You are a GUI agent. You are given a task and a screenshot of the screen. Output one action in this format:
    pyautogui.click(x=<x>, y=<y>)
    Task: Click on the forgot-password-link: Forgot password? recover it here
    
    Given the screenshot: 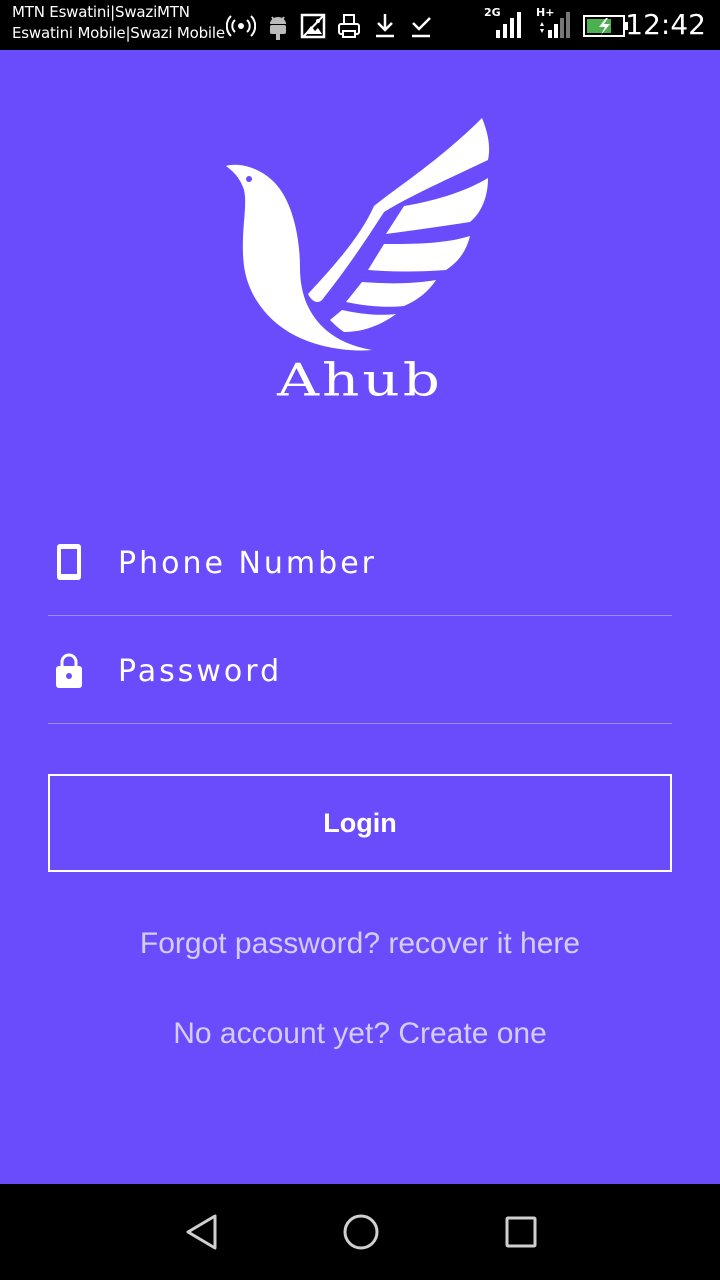 What is the action you would take?
    pyautogui.click(x=360, y=944)
    